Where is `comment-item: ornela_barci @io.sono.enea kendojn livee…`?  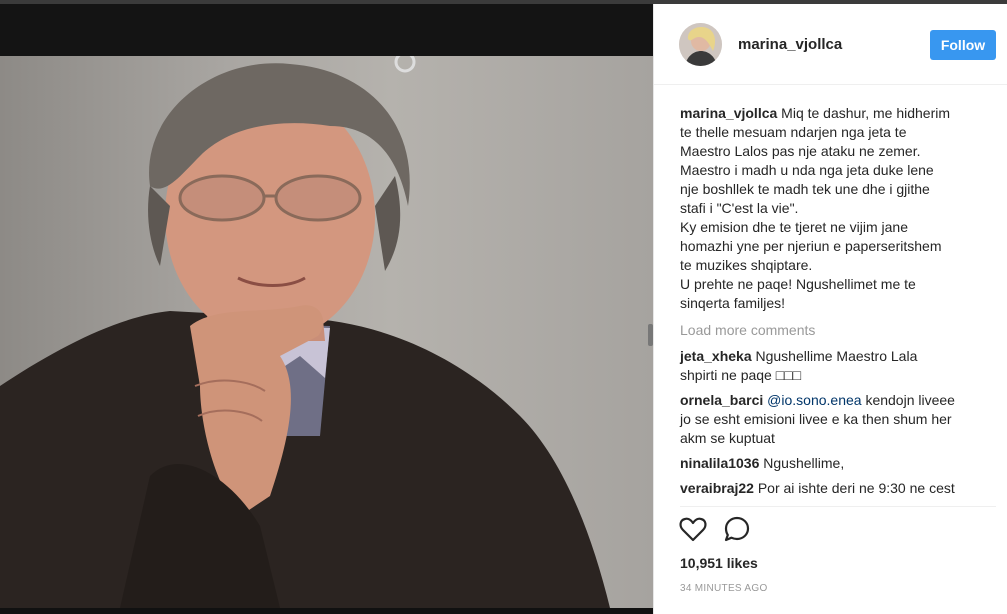 comment-item: ornela_barci @io.sono.enea kendojn livee… is located at coordinates (840, 419).